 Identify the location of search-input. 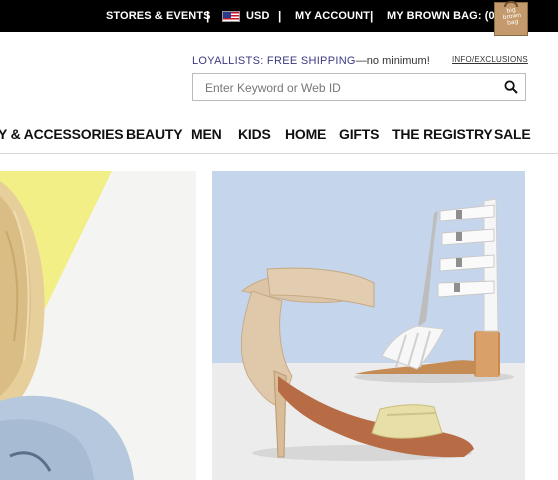
(350, 88).